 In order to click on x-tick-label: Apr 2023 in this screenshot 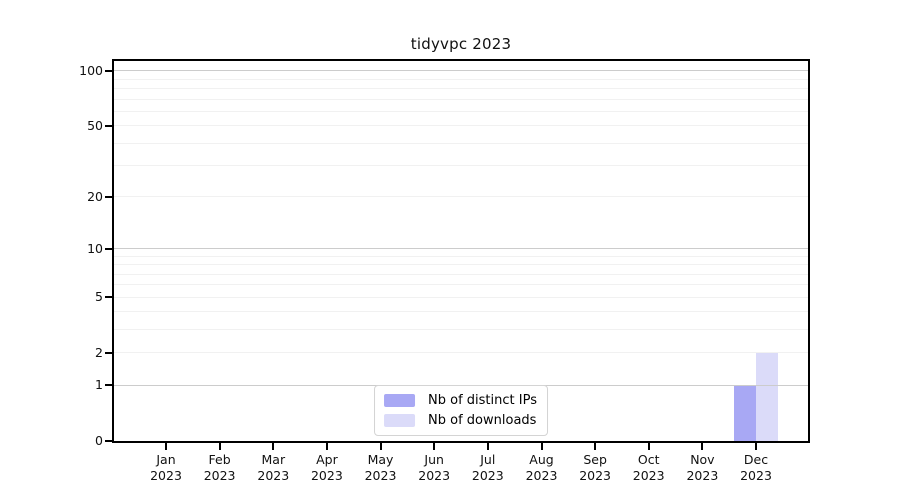, I will do `click(327, 468)`.